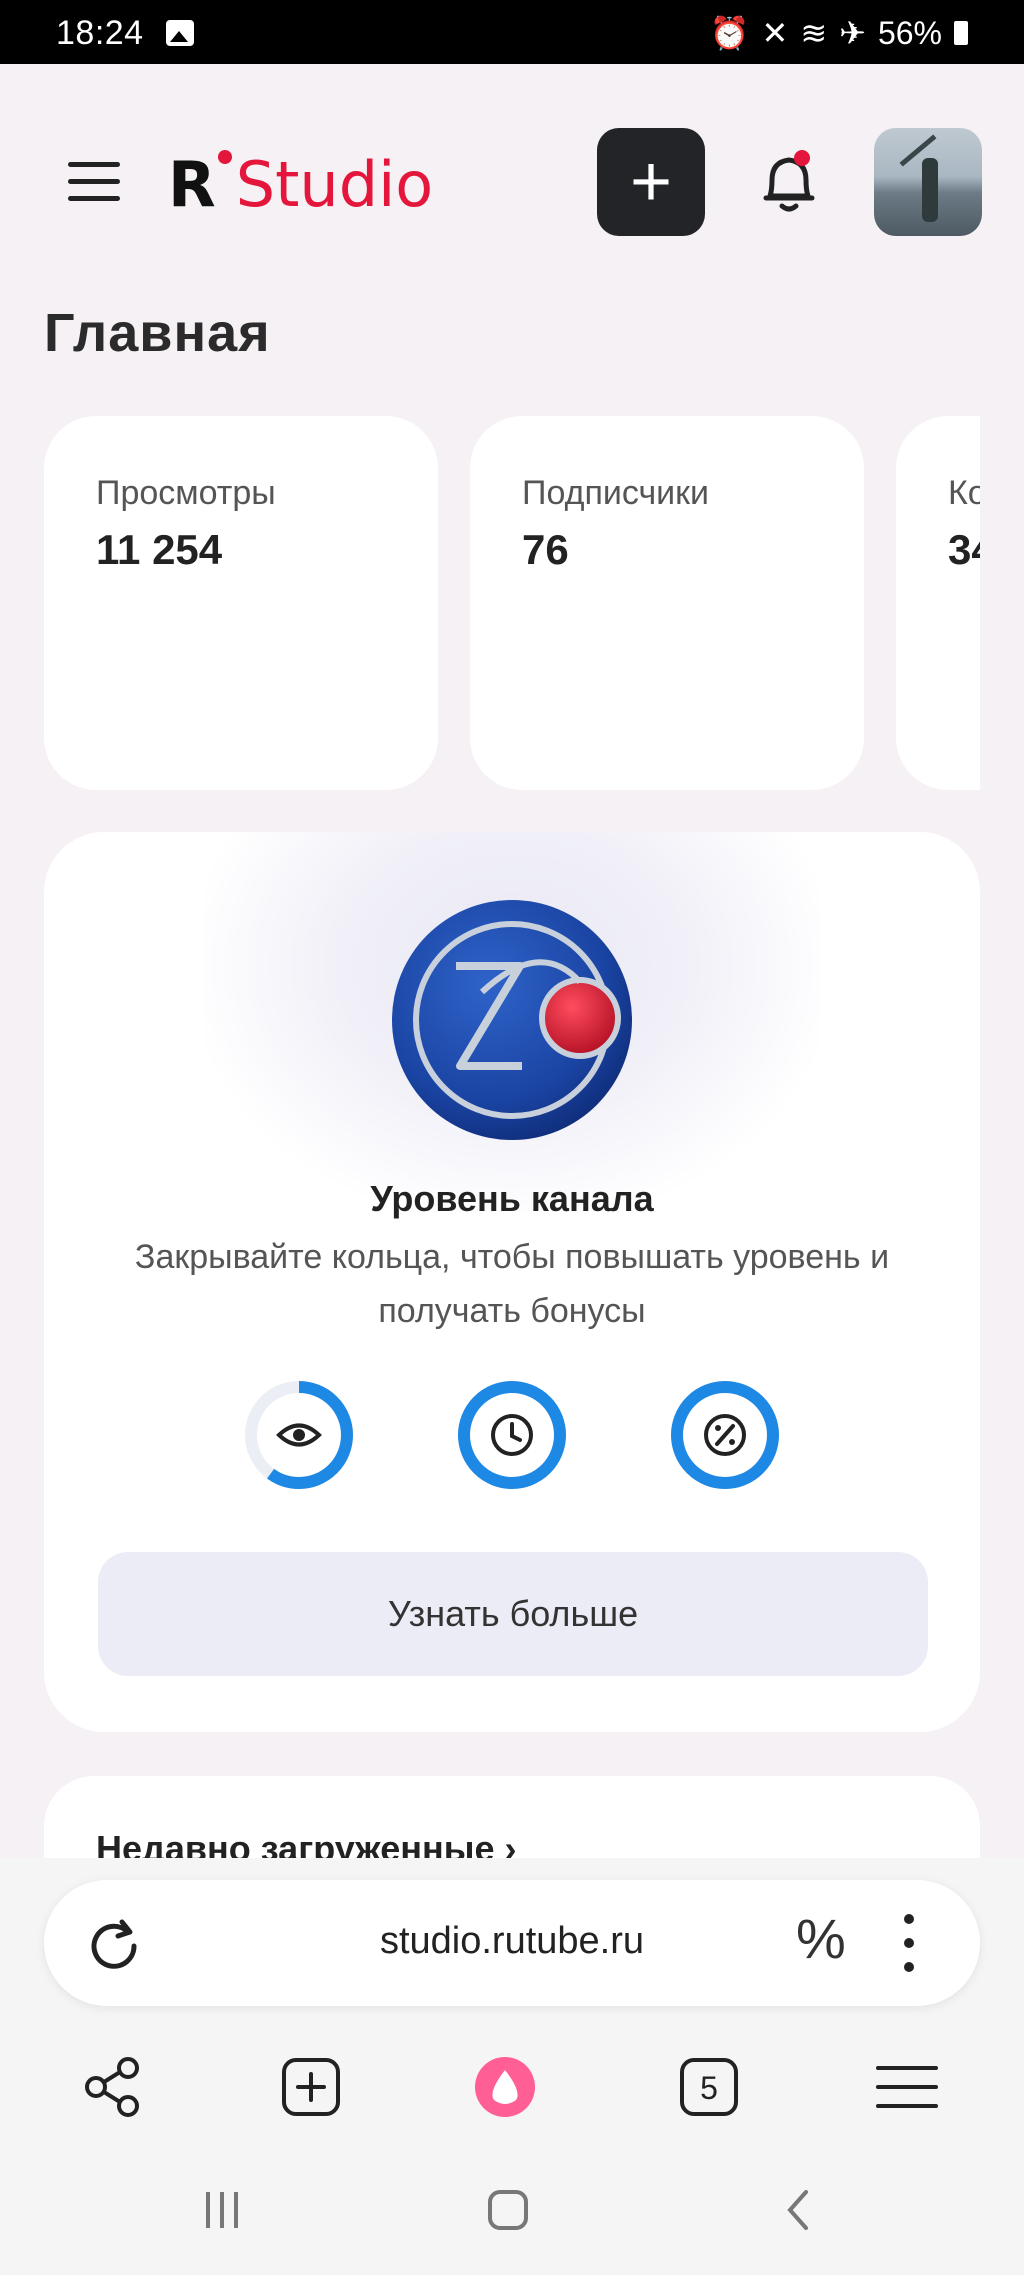 Image resolution: width=1024 pixels, height=2275 pixels. Describe the element at coordinates (505, 2087) in the screenshot. I see `alice-assistant-icon` at that location.